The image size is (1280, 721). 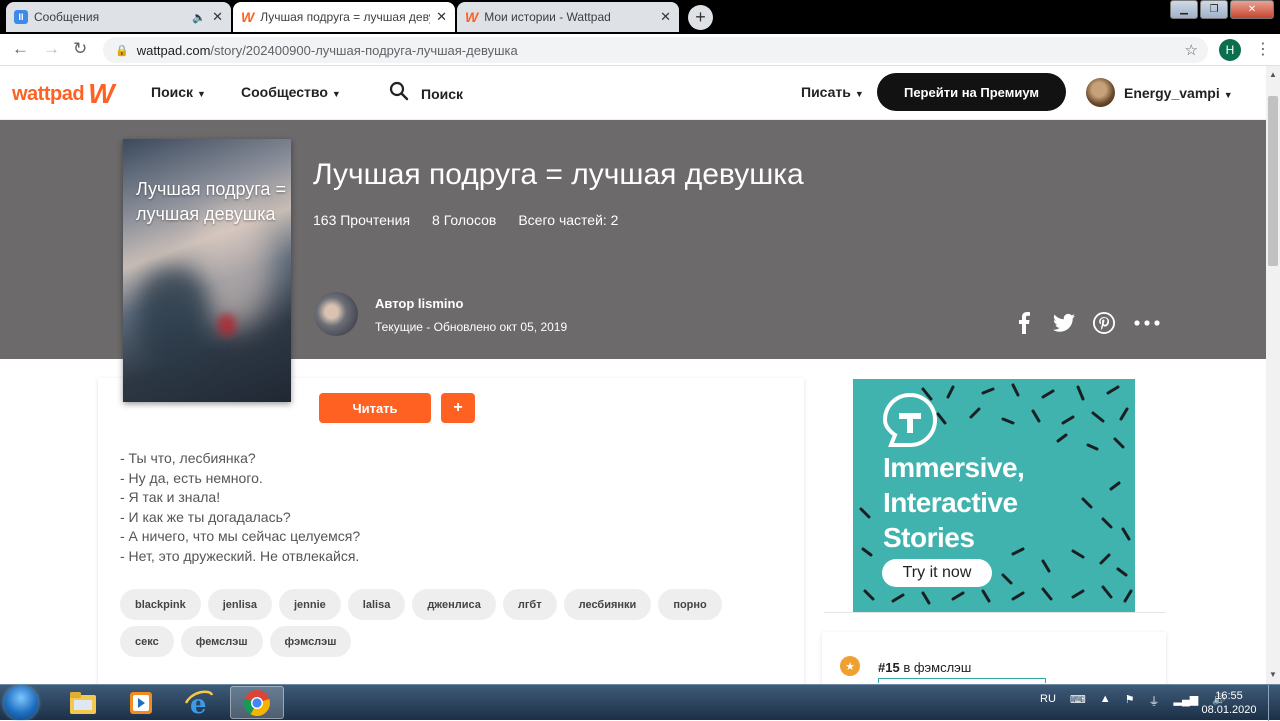 I want to click on ranking-link: #15 в фэмслэш, so click(x=924, y=667).